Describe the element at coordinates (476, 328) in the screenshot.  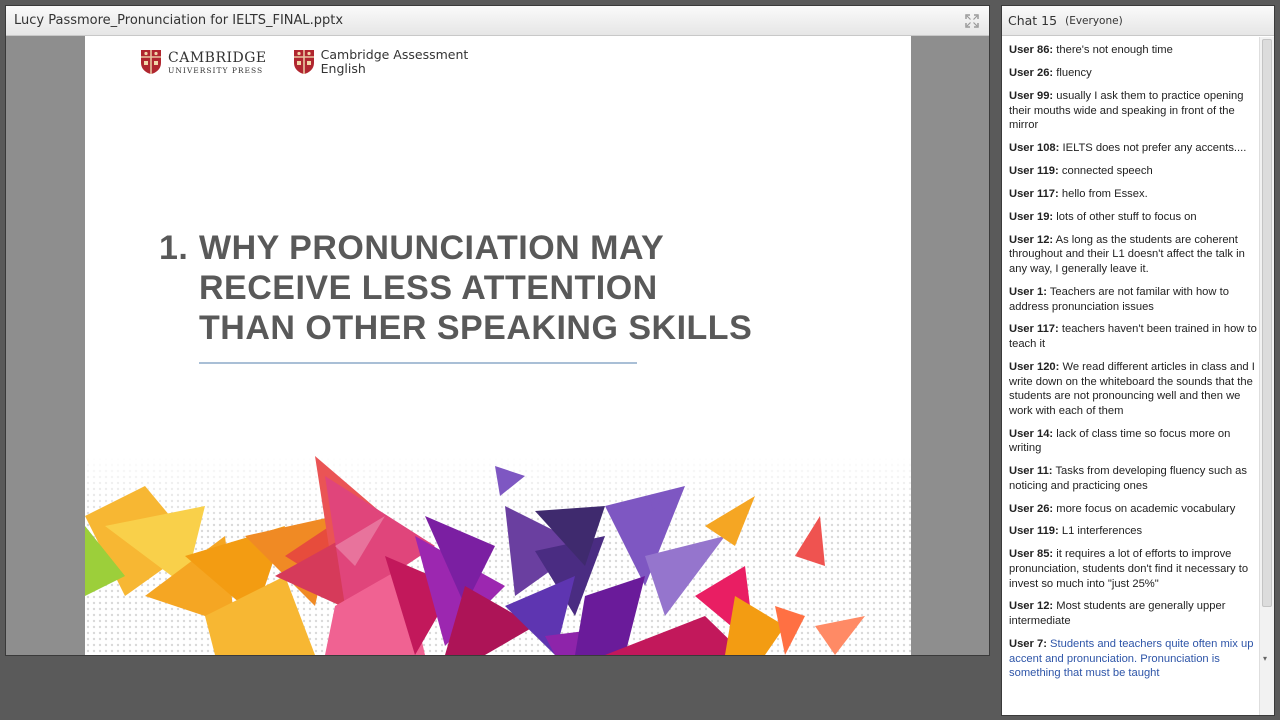
I see `heading-line-3: THAN OTHER SPEAKING SKILLS` at that location.